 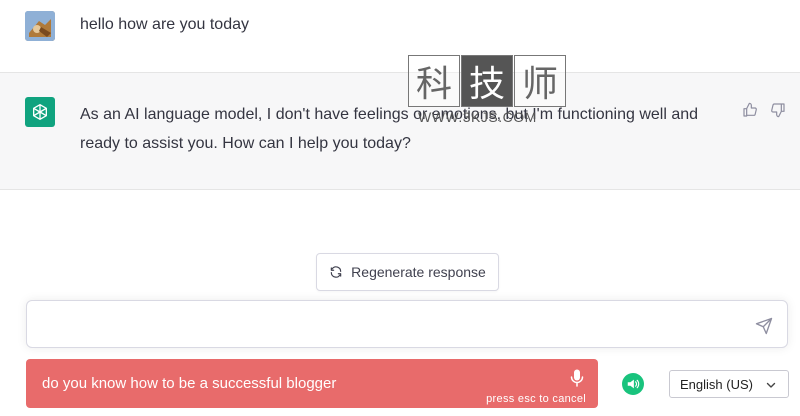 I want to click on speaker-button, so click(x=633, y=384).